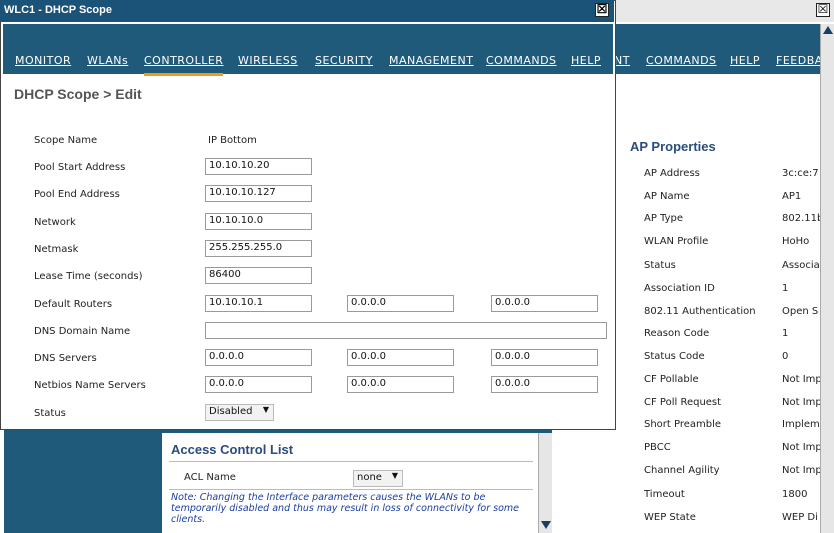 The image size is (834, 533). What do you see at coordinates (82, 331) in the screenshot?
I see `dns-domain-label: DNS Domain Name` at bounding box center [82, 331].